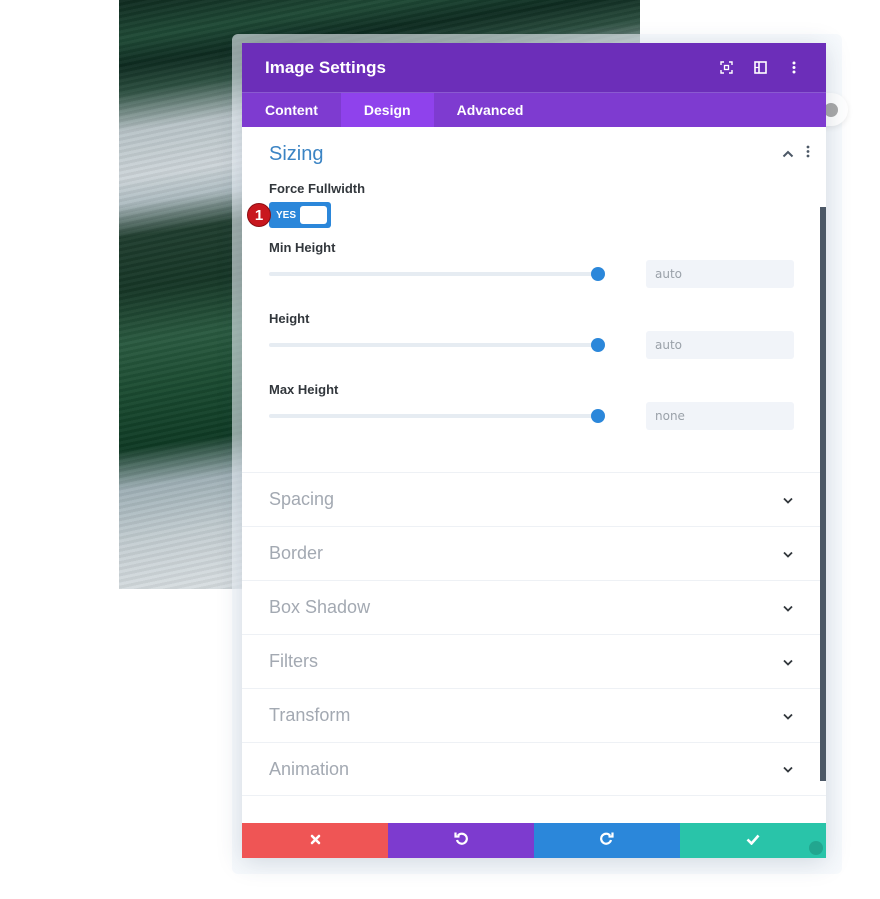  What do you see at coordinates (720, 416) in the screenshot?
I see `max-height-input: none` at bounding box center [720, 416].